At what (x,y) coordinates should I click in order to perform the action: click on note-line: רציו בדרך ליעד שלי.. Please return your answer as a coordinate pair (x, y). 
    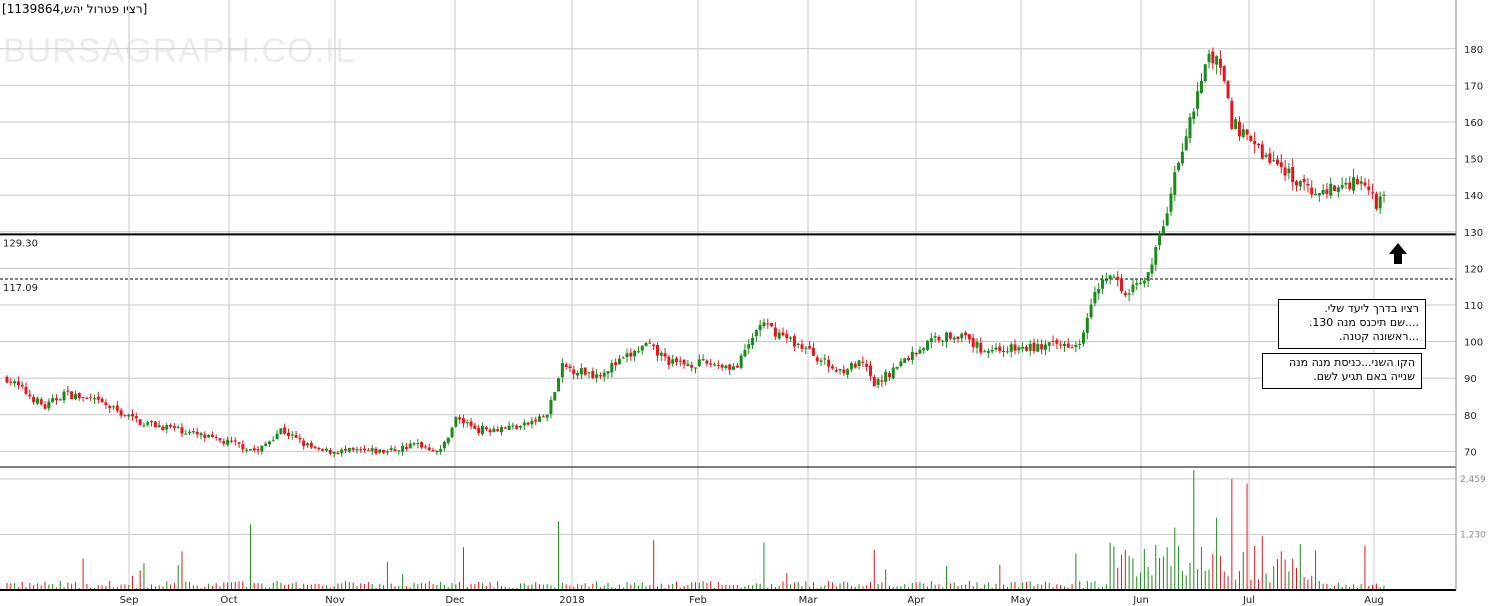
    Looking at the image, I should click on (1371, 308).